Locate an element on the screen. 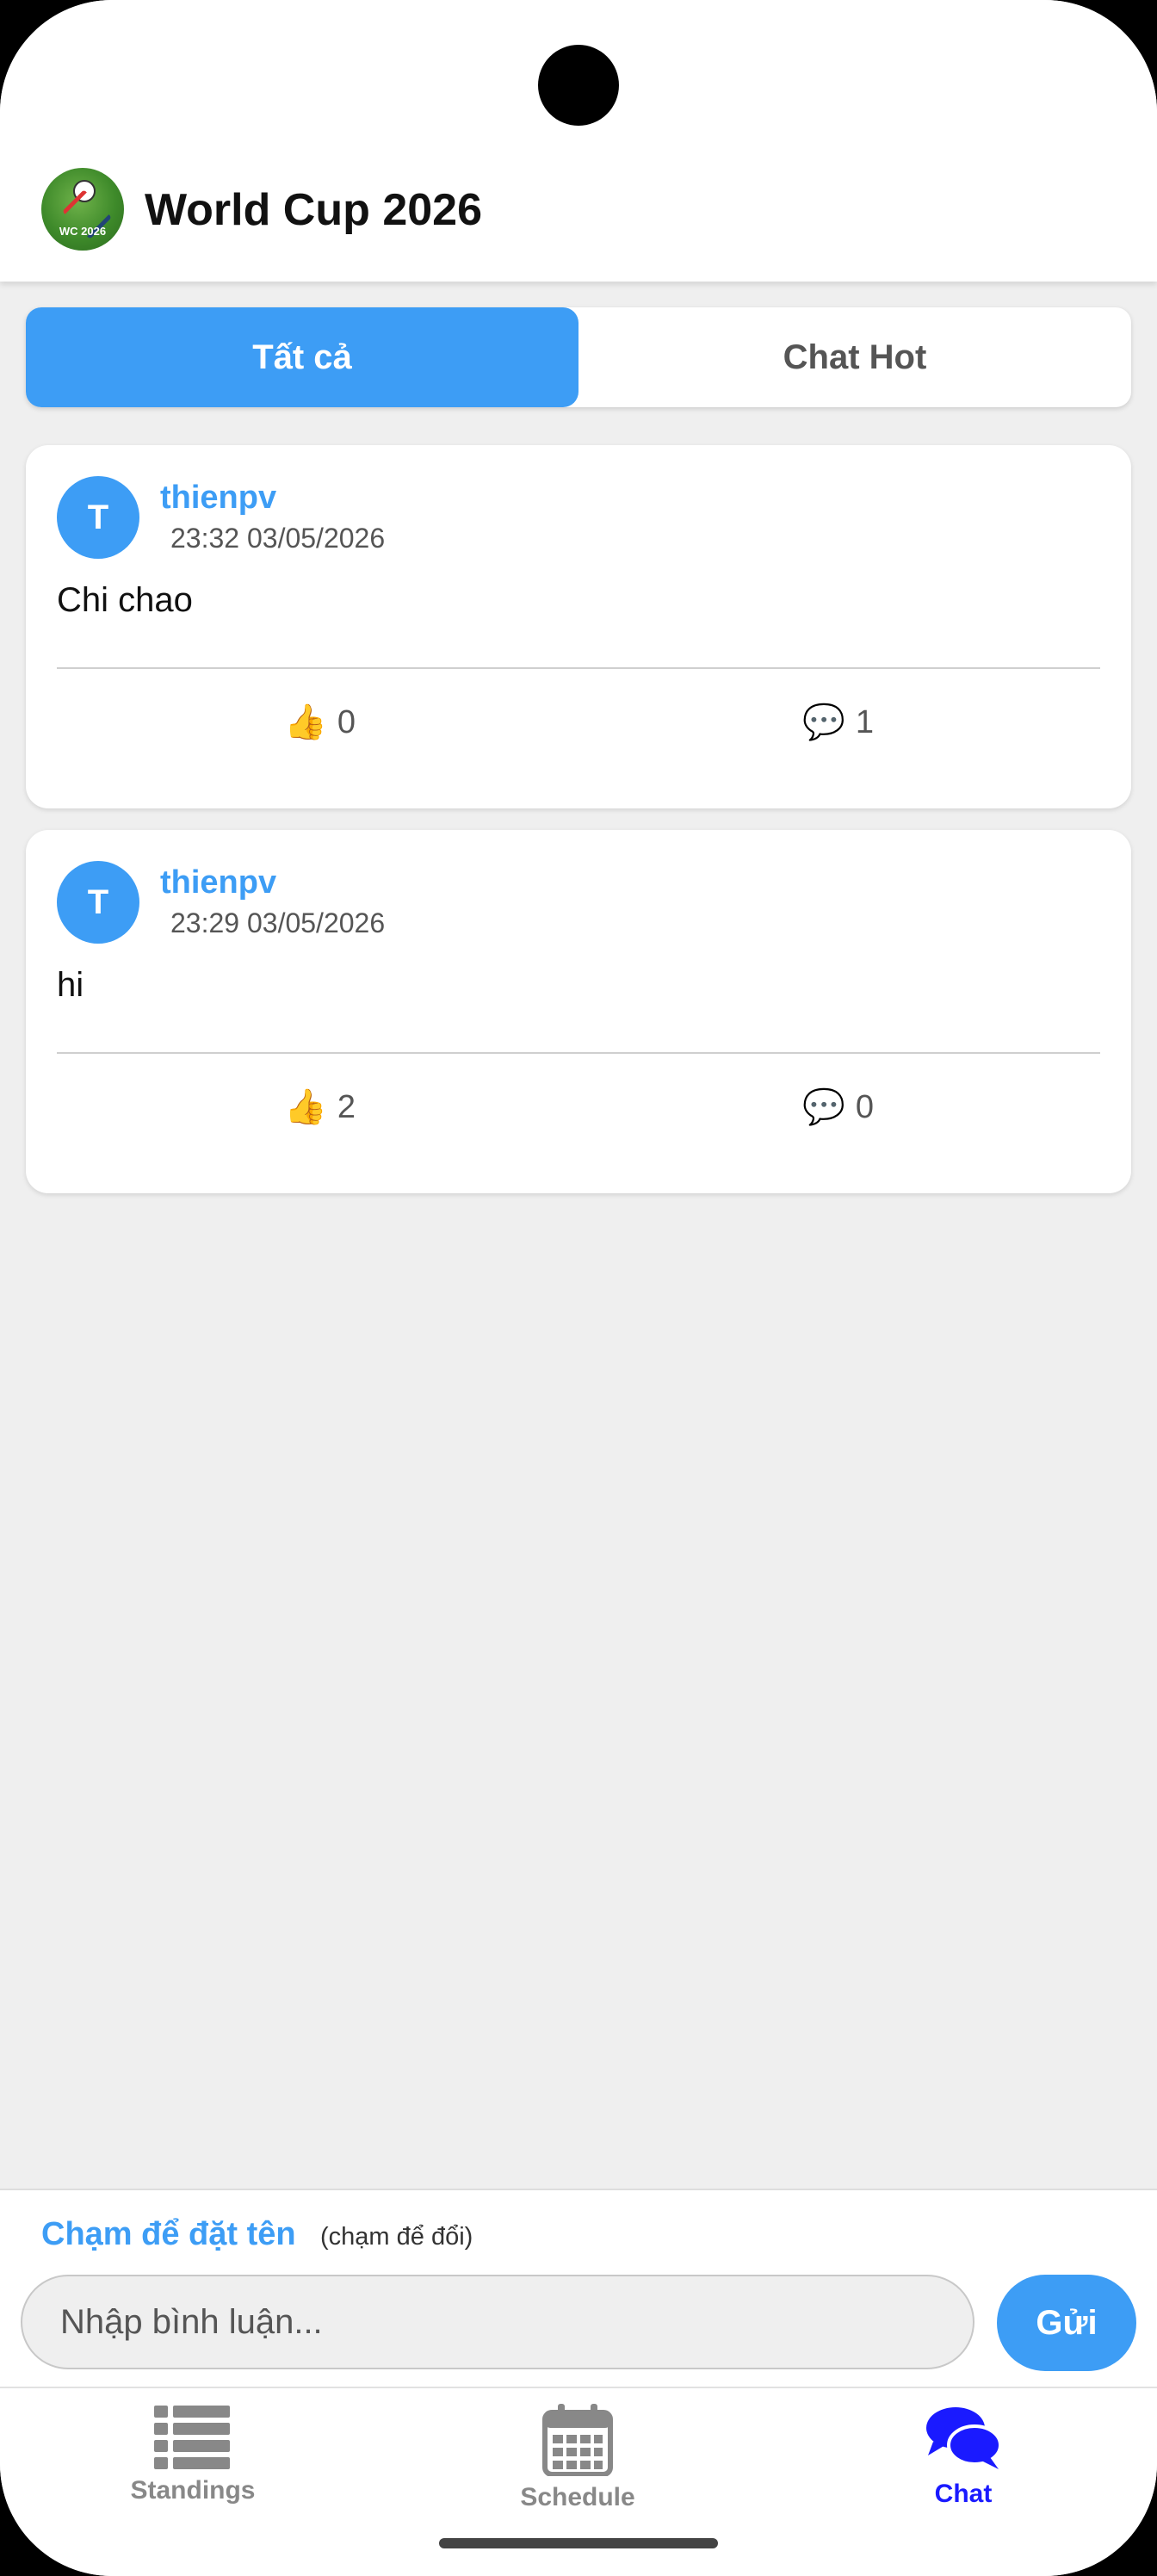 This screenshot has width=1157, height=2576. calendar-icon is located at coordinates (578, 2440).